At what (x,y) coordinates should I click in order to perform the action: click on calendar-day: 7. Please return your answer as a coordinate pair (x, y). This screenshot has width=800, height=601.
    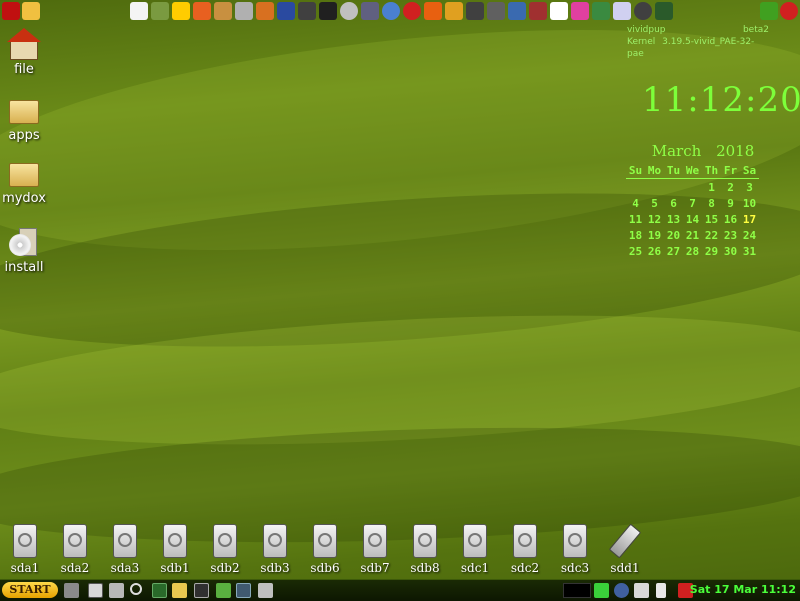
    Looking at the image, I should click on (692, 203).